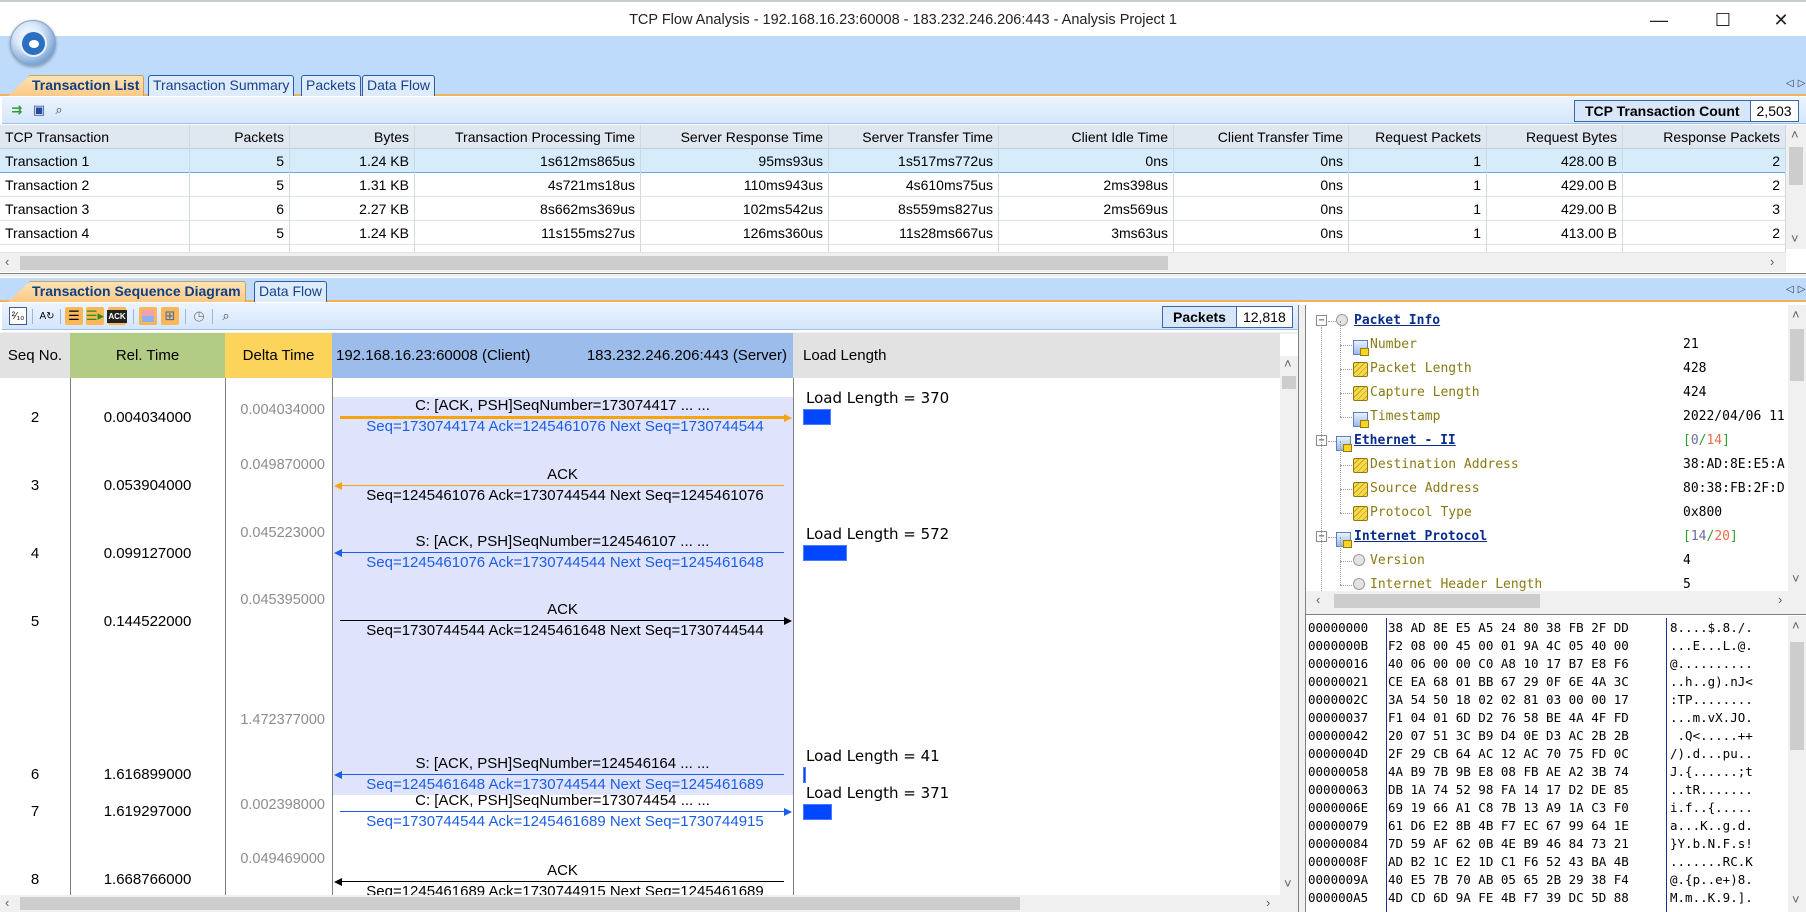 Image resolution: width=1806 pixels, height=912 pixels. Describe the element at coordinates (1556, 339) in the screenshot. I see `tree-field: Number 21` at that location.